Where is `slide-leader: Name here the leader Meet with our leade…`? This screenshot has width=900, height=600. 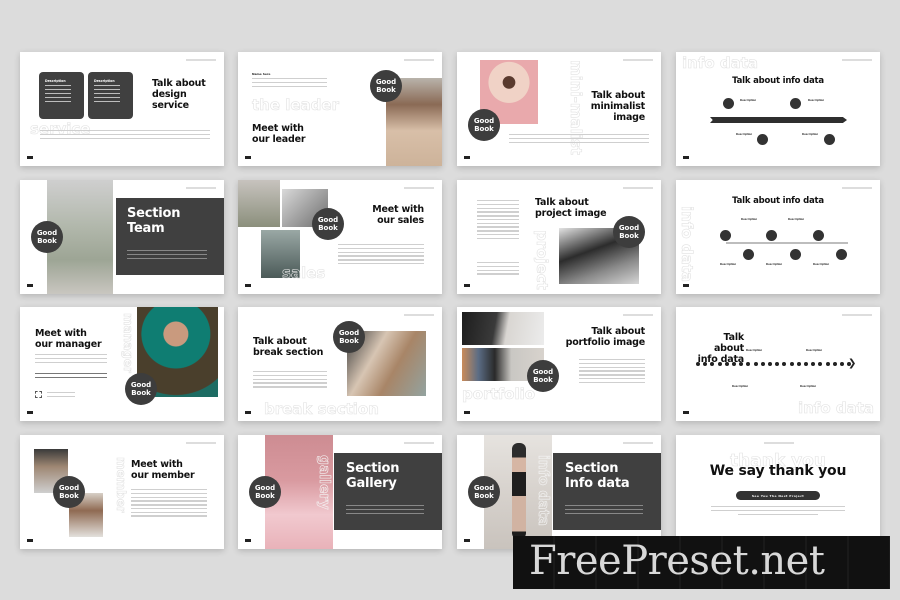 slide-leader: Name here the leader Meet with our leade… is located at coordinates (340, 109).